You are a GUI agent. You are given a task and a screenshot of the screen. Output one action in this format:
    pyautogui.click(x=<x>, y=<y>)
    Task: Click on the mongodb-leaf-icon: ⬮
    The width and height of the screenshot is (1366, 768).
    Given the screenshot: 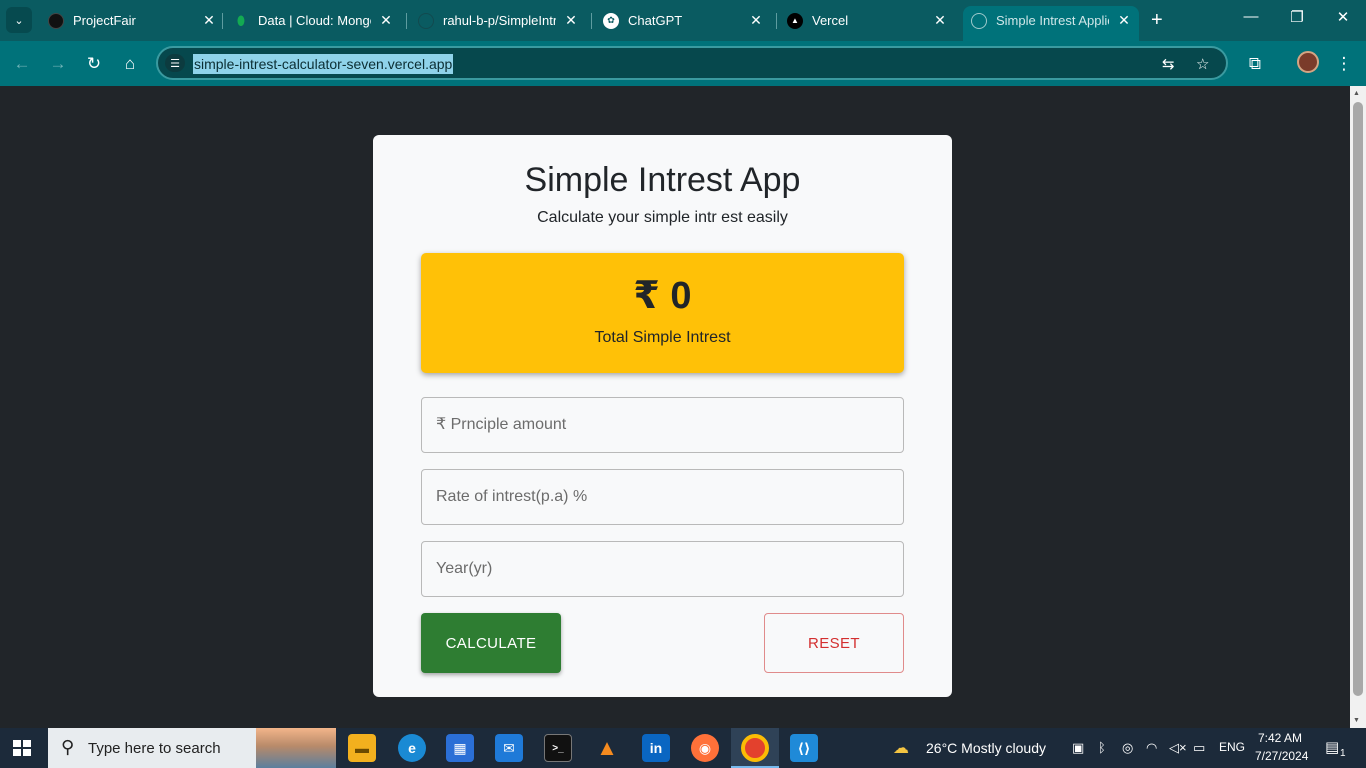 What is the action you would take?
    pyautogui.click(x=241, y=20)
    